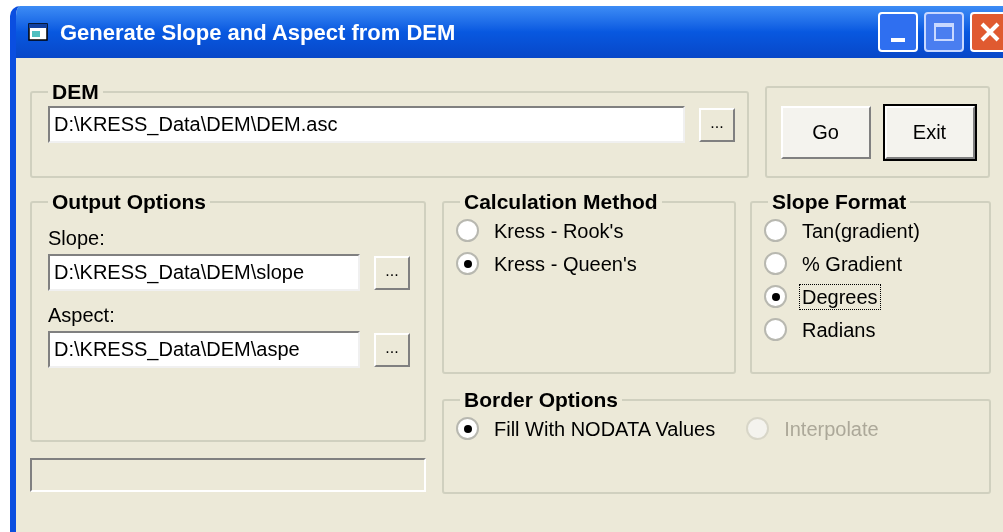 The height and width of the screenshot is (532, 1003). I want to click on minimize-button, so click(898, 32).